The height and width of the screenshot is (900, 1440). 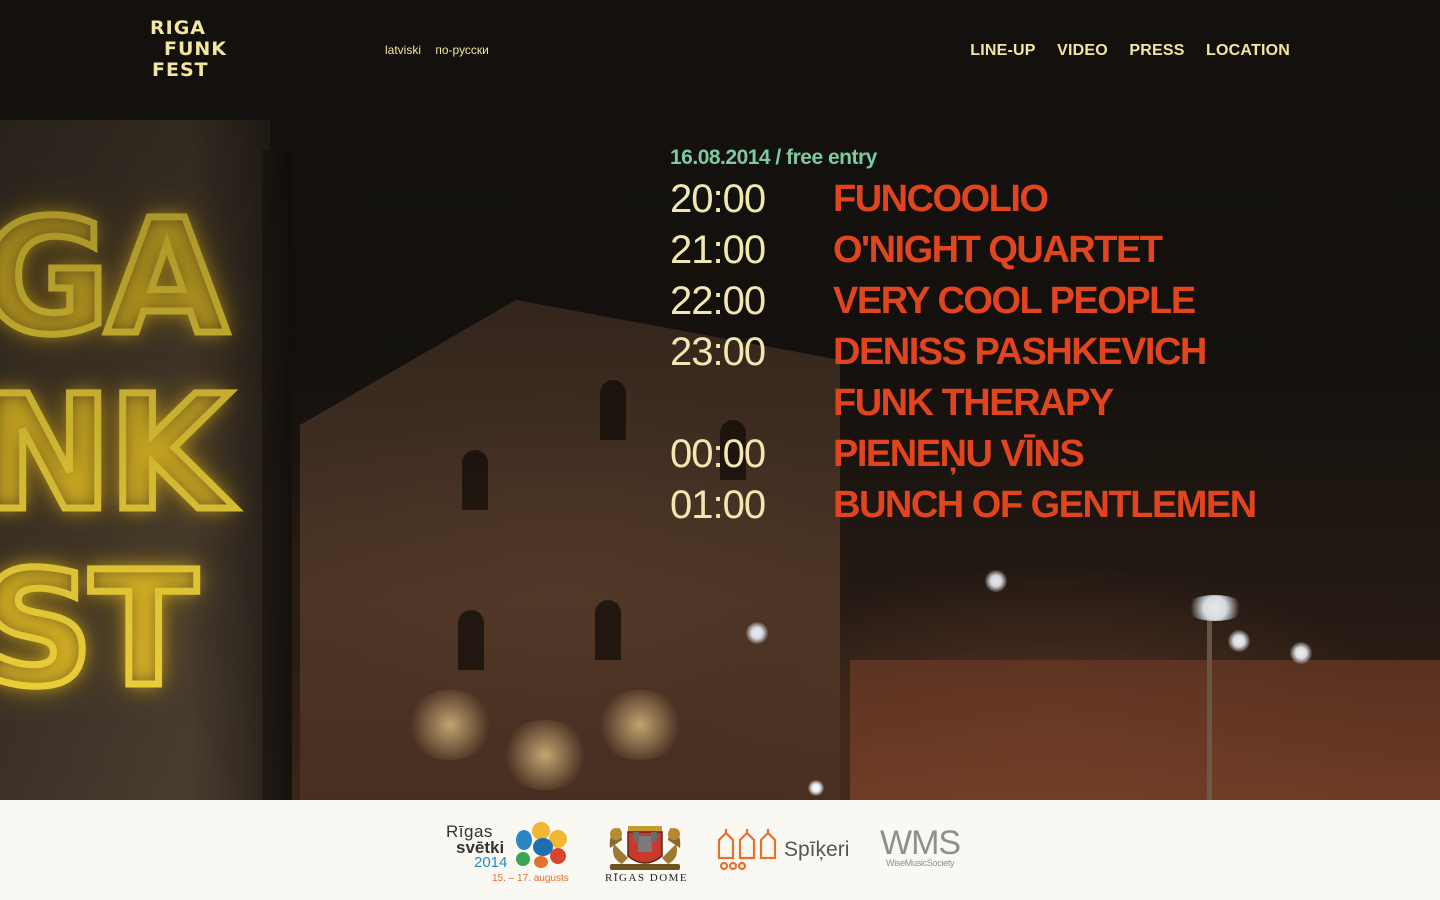 I want to click on artist-name: O'NIGHT QUARTET, so click(x=998, y=250).